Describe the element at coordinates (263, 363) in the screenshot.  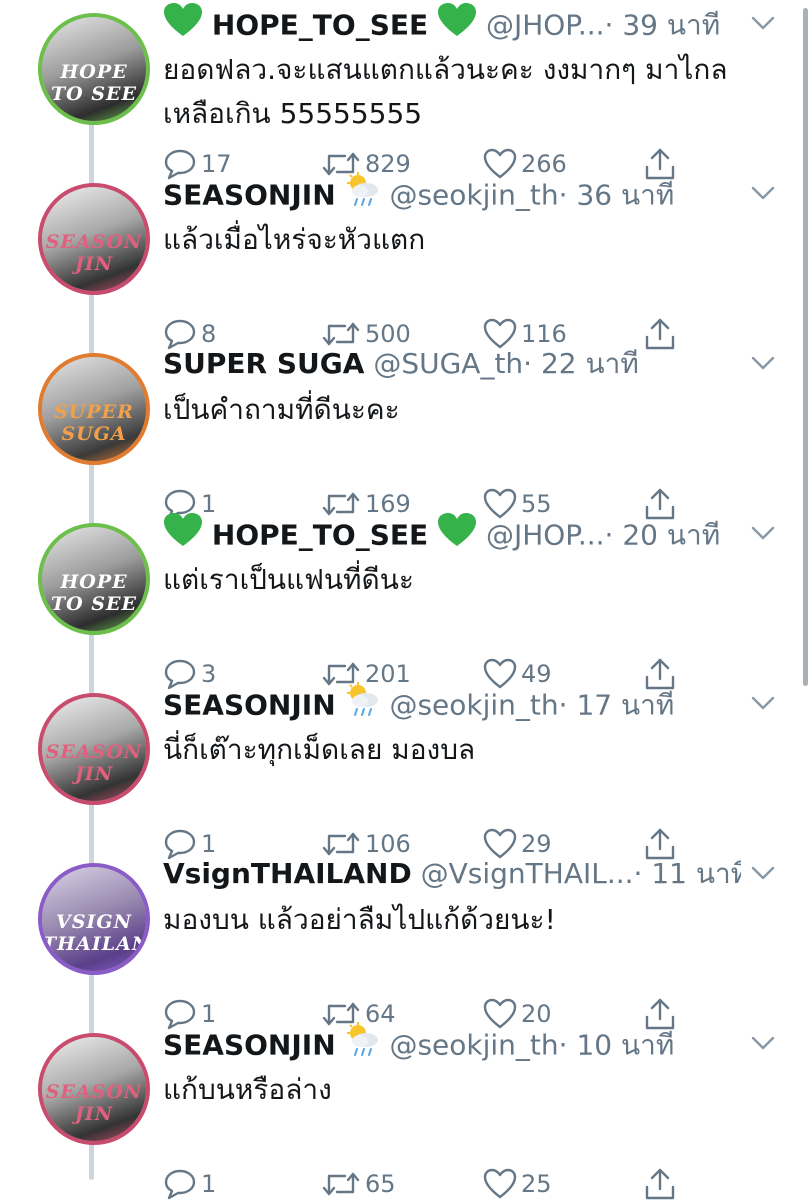
I see `display-name: SUPER SUGA` at that location.